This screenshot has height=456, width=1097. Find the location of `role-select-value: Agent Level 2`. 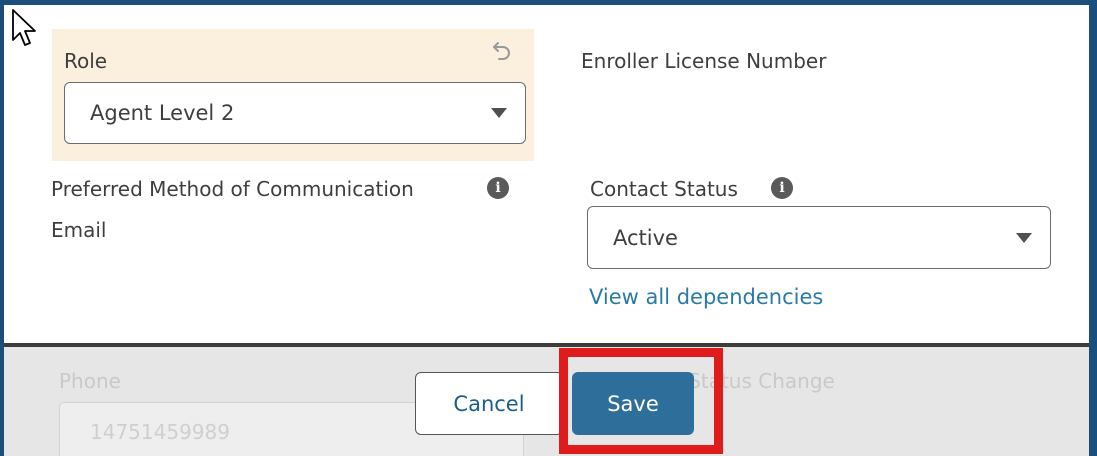

role-select-value: Agent Level 2 is located at coordinates (162, 113).